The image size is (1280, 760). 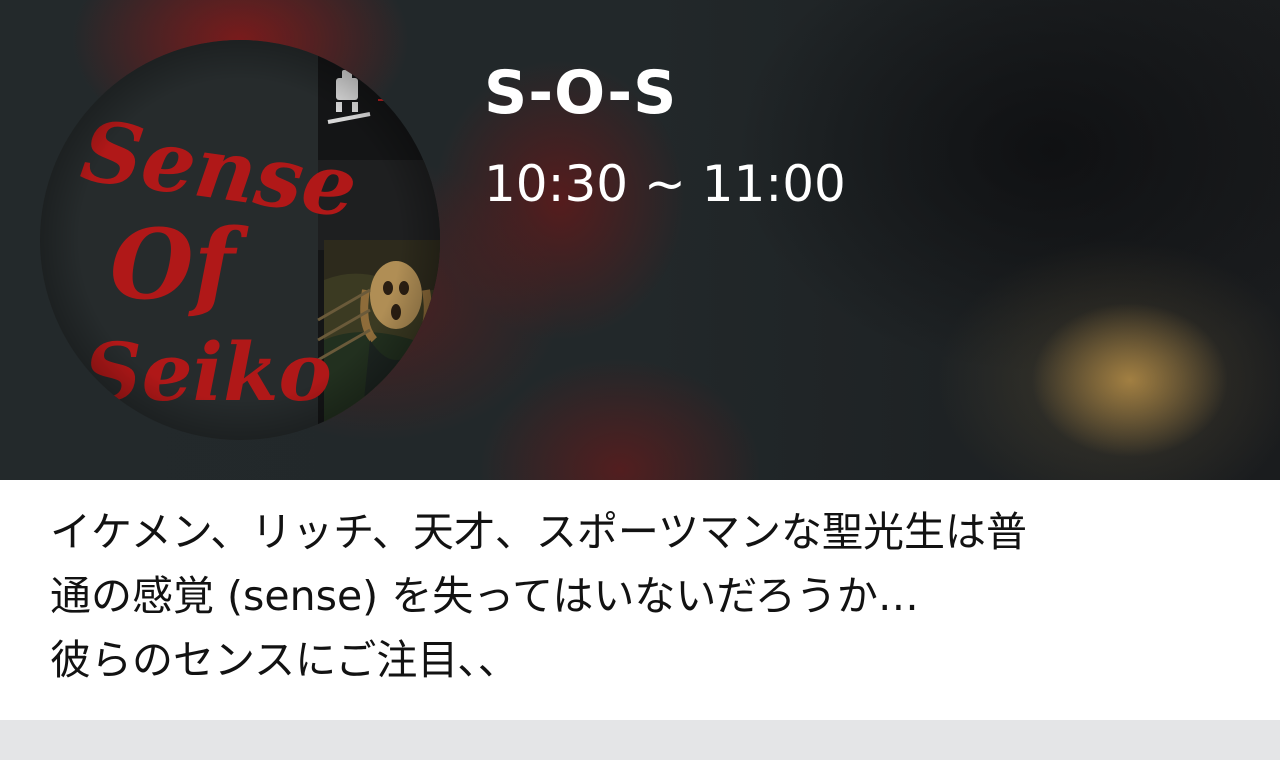 What do you see at coordinates (275, 660) in the screenshot?
I see `description-line: 彼らのセンスにご注目､､` at bounding box center [275, 660].